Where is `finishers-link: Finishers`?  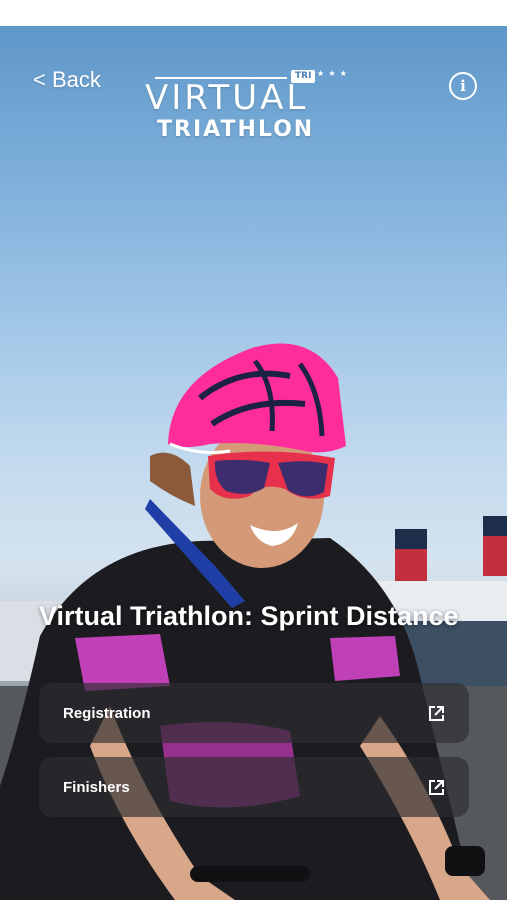 finishers-link: Finishers is located at coordinates (254, 787).